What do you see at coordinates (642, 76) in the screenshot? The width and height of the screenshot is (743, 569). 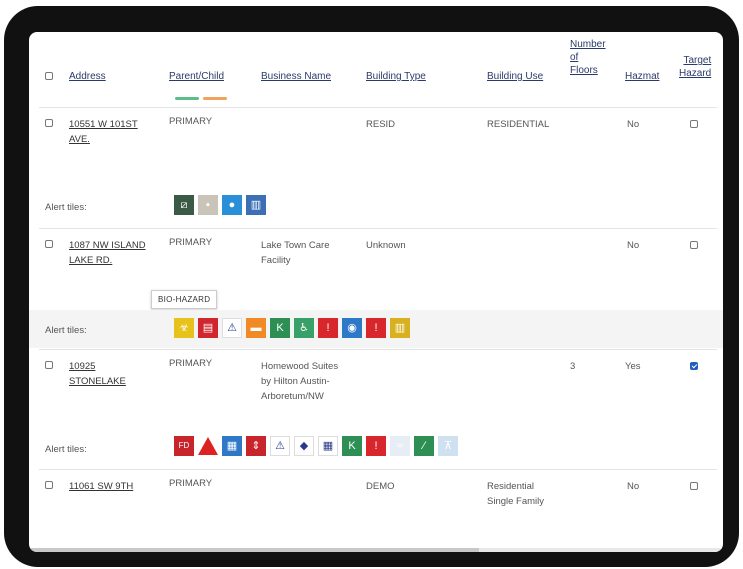 I see `col-hazmat: Hazmat` at bounding box center [642, 76].